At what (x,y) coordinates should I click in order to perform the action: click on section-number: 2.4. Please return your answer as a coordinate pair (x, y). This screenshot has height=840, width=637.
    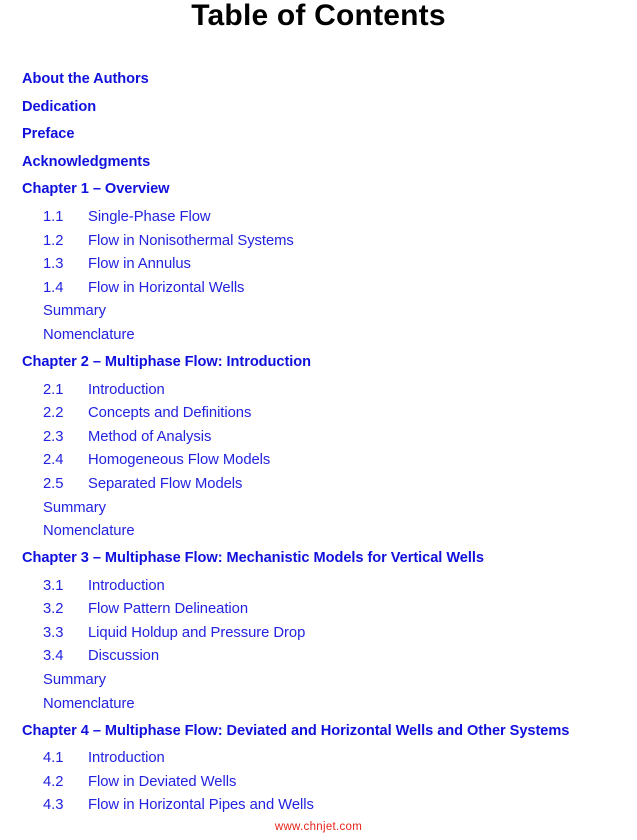
    Looking at the image, I should click on (53, 460).